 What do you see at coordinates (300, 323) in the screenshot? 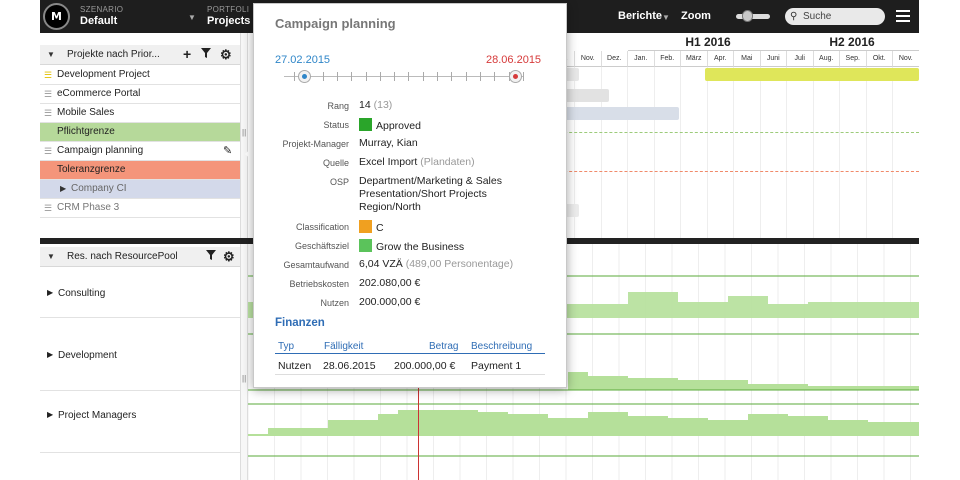
I see `finance-section-title: Finanzen` at bounding box center [300, 323].